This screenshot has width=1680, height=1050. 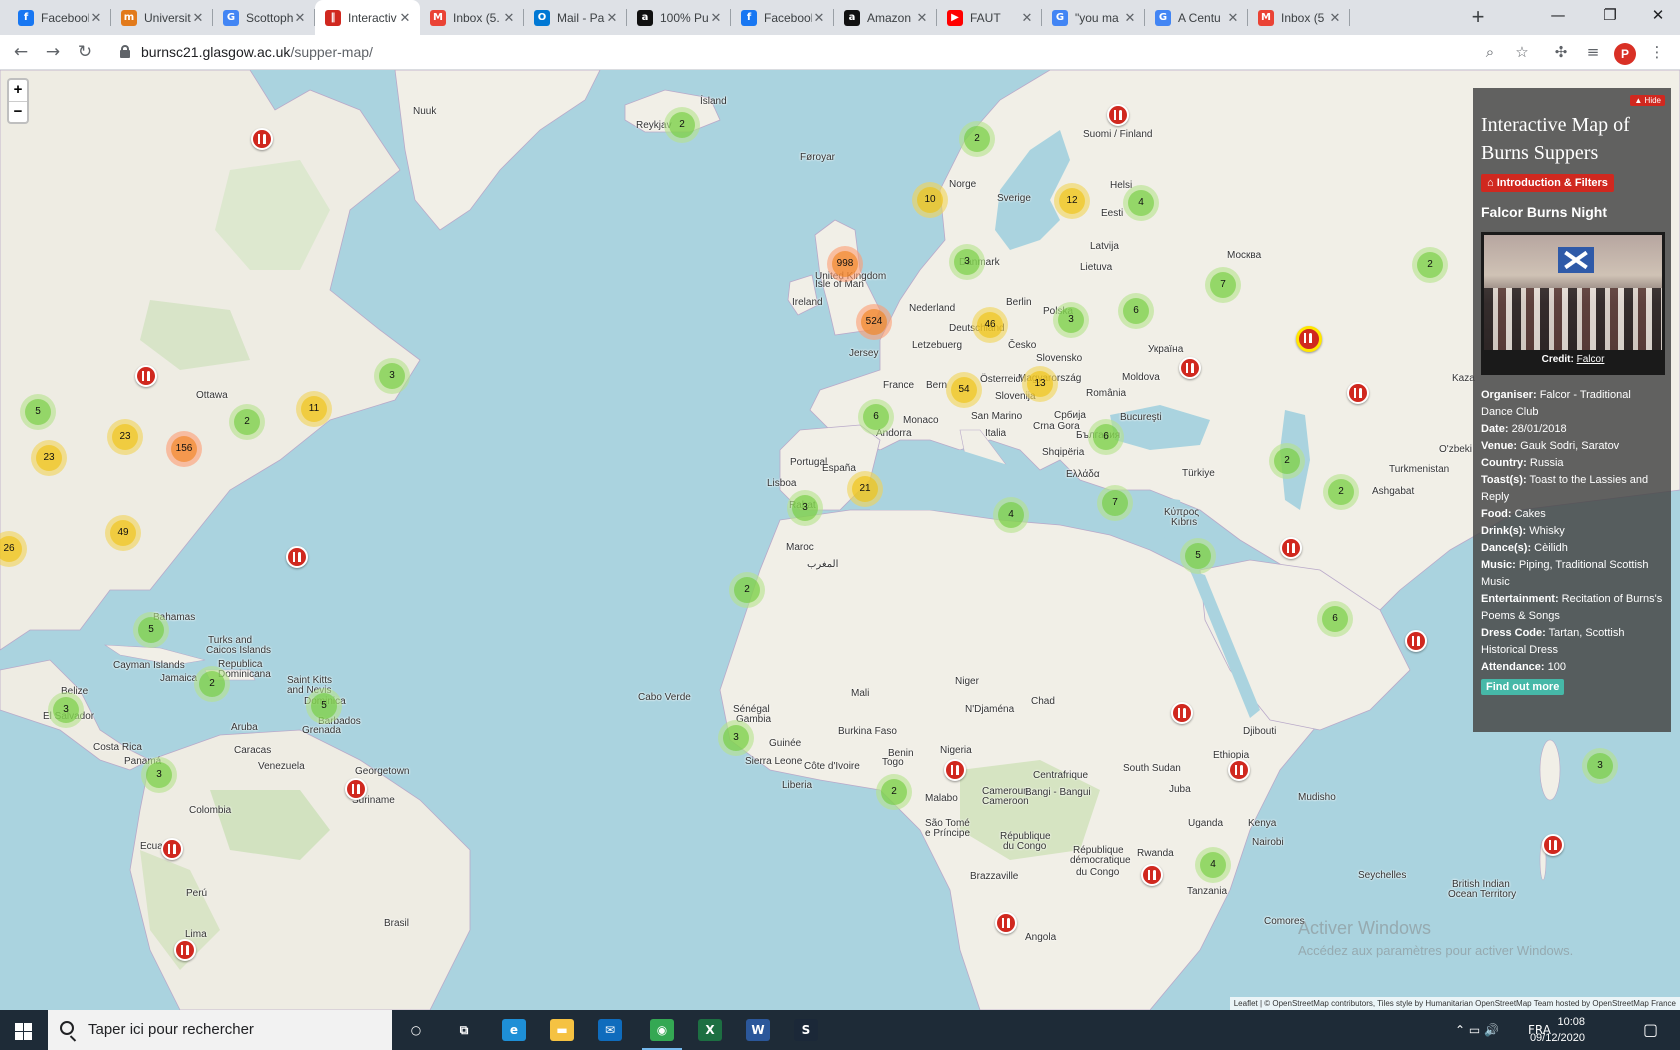 What do you see at coordinates (930, 200) in the screenshot?
I see `marker-cluster: 10` at bounding box center [930, 200].